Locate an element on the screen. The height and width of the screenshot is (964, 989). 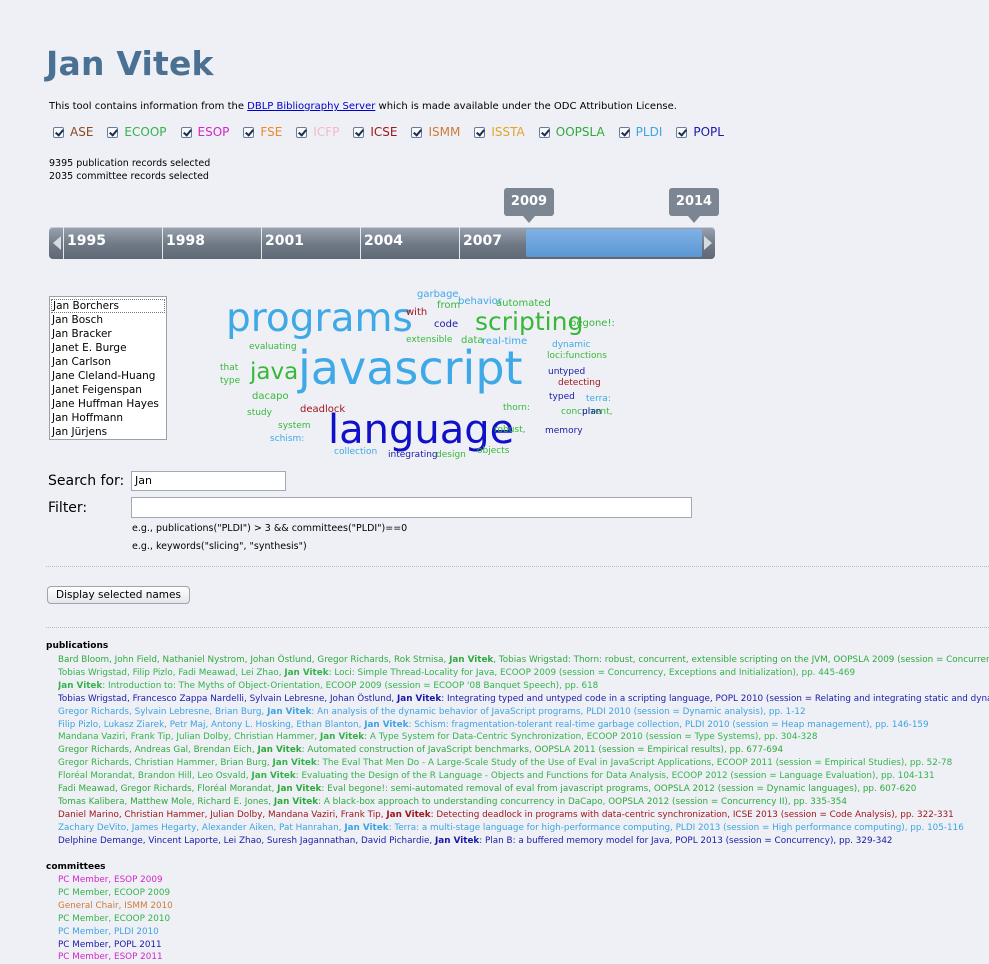
cloud-word: memory is located at coordinates (564, 431).